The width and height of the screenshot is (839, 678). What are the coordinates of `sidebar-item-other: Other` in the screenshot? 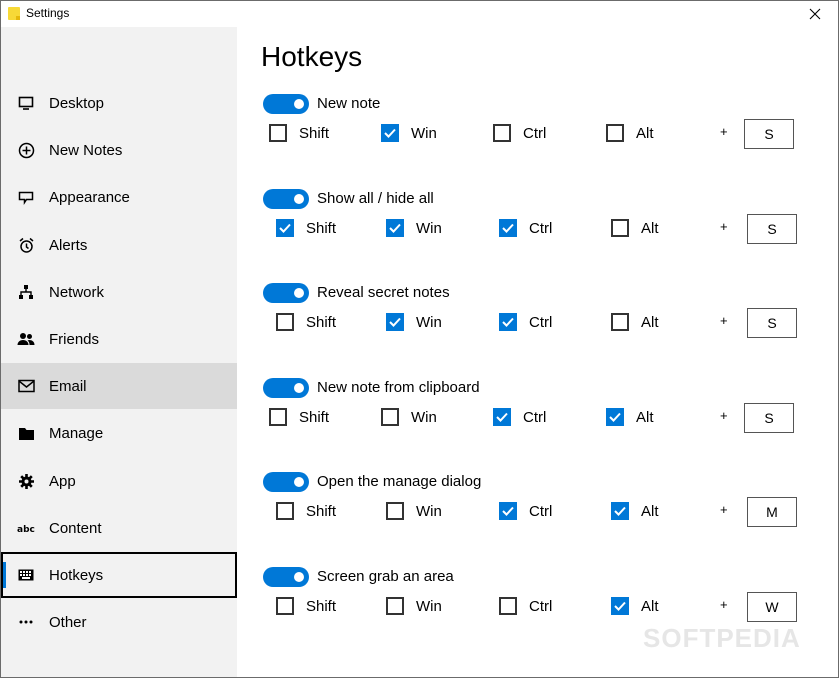 It's located at (119, 622).